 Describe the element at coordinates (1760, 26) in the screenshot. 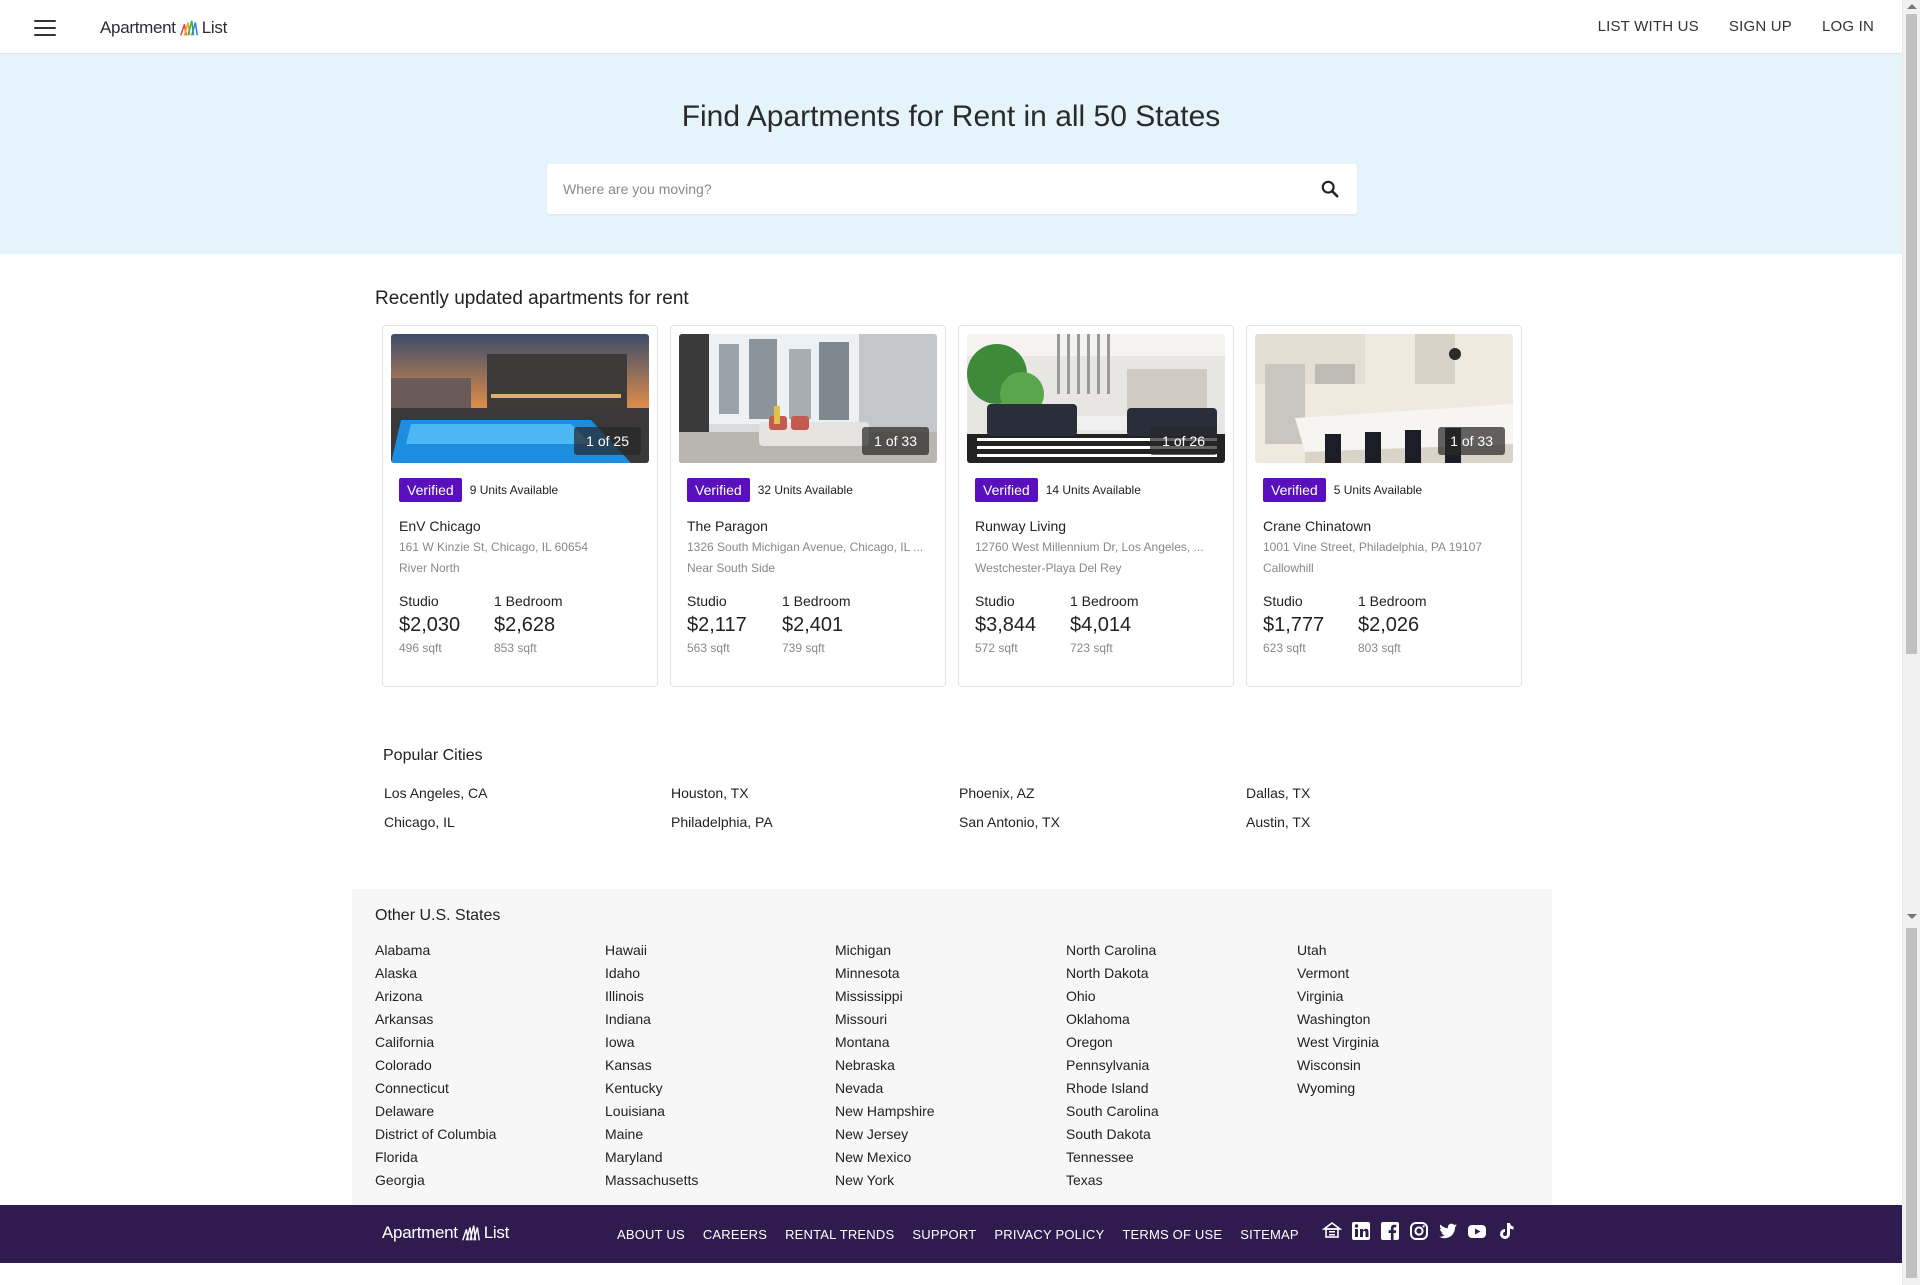

I see `nav-sign-up: SIGN UP` at that location.